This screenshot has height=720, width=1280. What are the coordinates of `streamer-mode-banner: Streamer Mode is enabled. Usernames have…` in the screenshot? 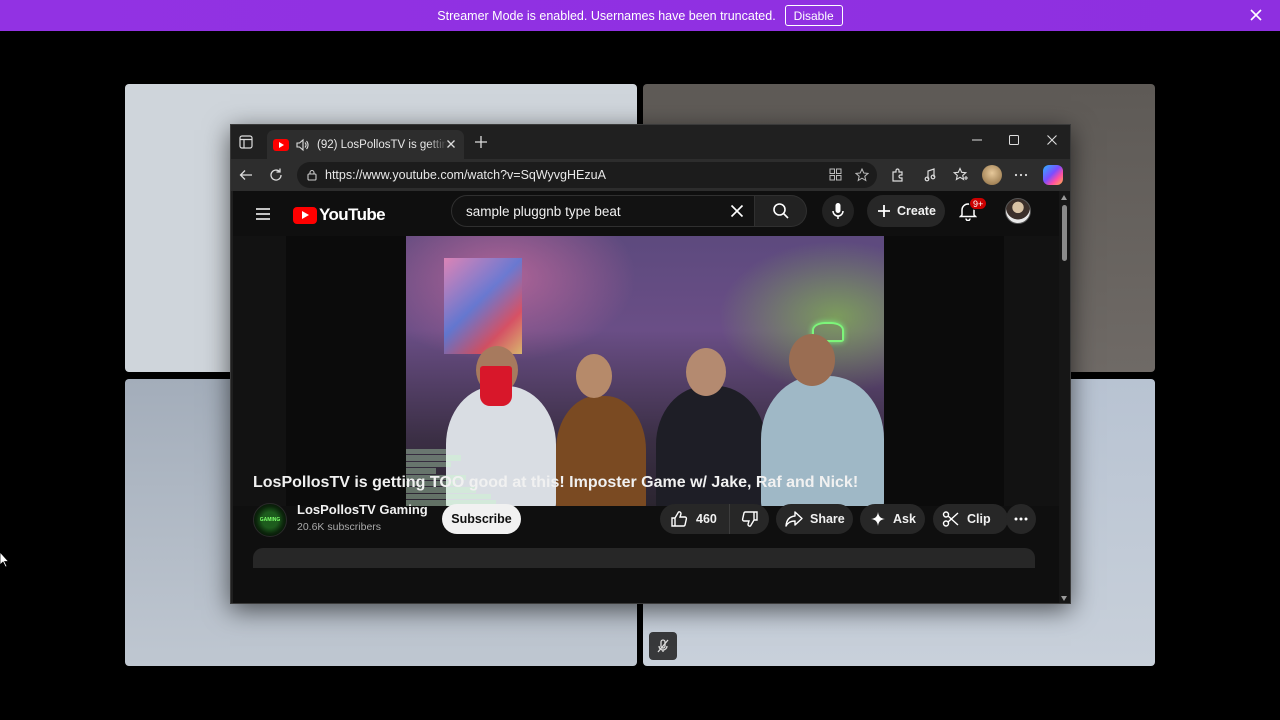 It's located at (640, 15).